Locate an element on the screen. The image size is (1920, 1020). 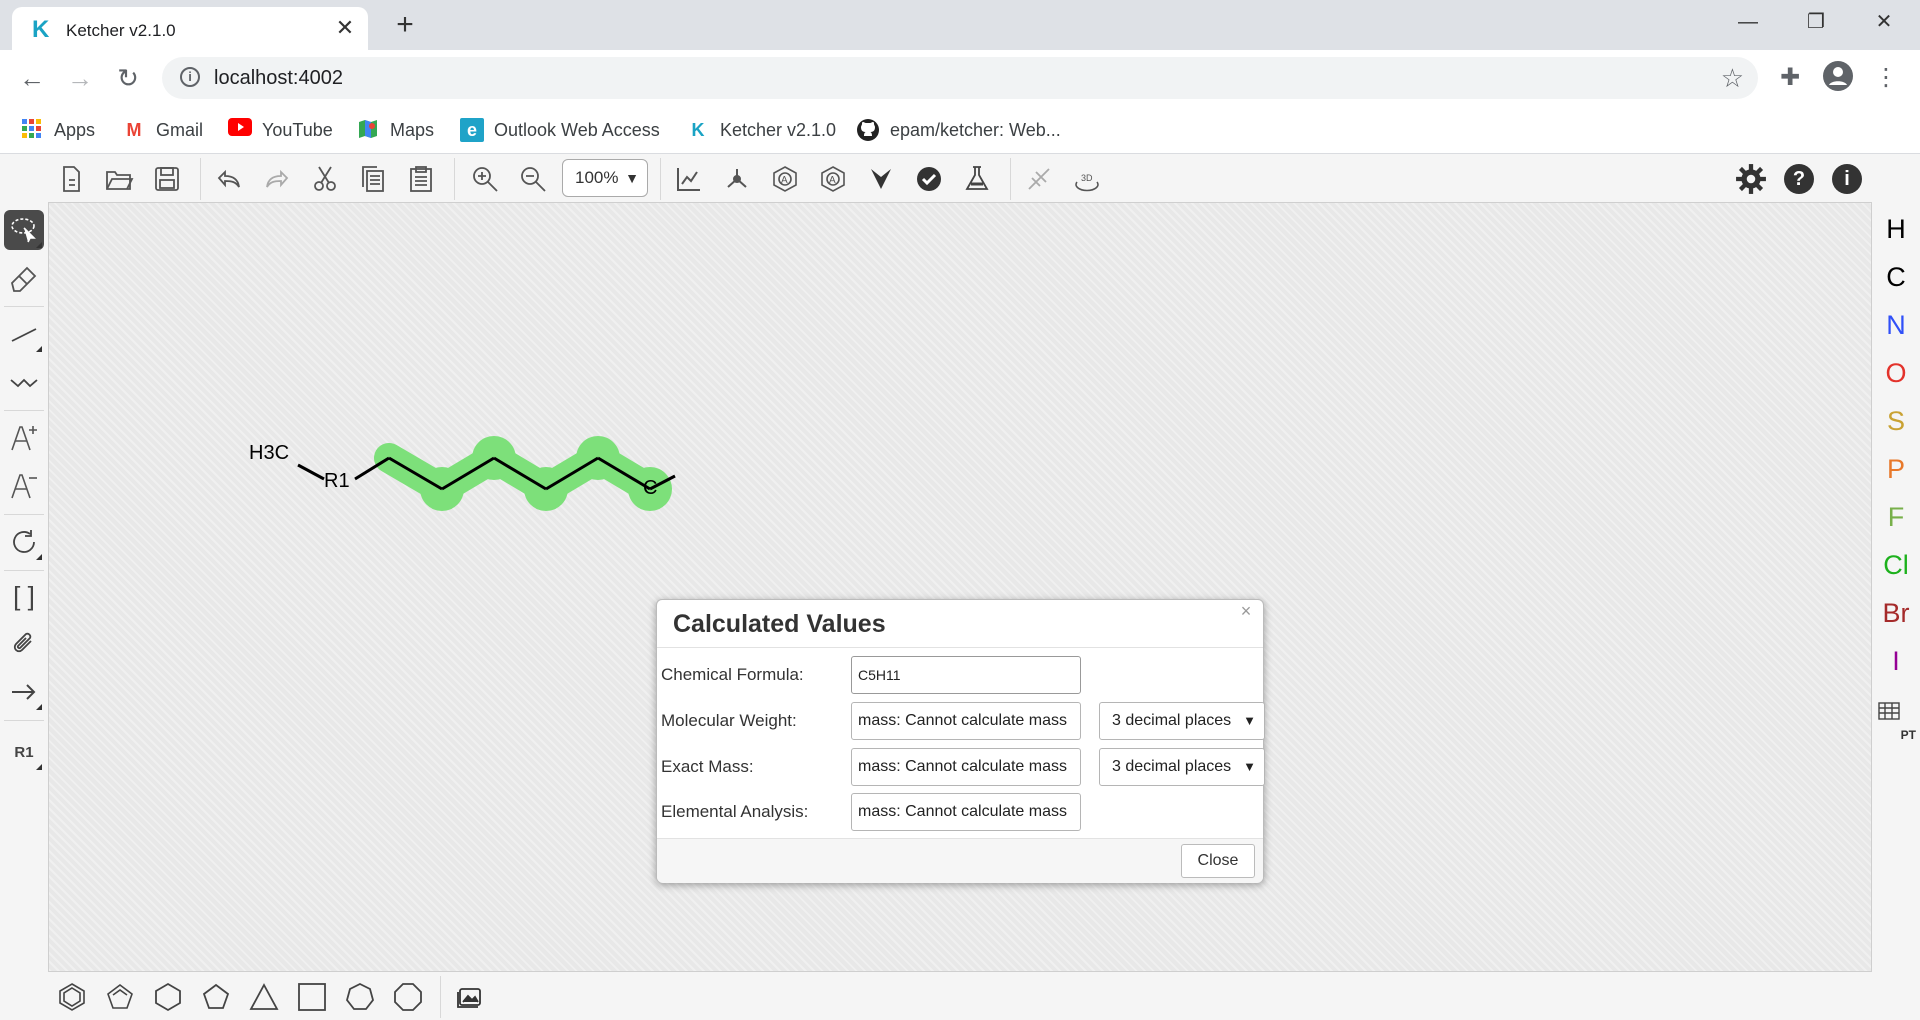
3d-view-icon: 3D is located at coordinates (1087, 179).